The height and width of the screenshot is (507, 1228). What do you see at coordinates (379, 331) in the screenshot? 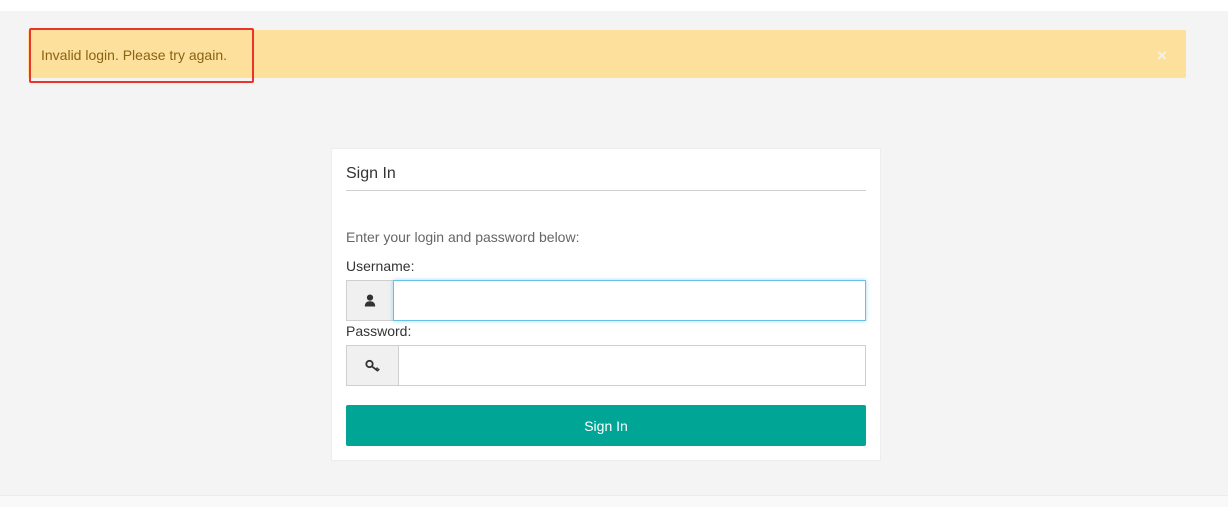
I see `password-label: Password:` at bounding box center [379, 331].